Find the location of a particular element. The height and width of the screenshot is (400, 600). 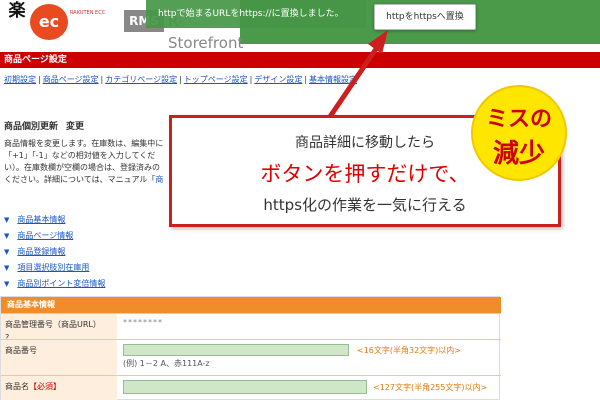

product-name-hint: <127文字(半角255文字)以内> is located at coordinates (430, 387).